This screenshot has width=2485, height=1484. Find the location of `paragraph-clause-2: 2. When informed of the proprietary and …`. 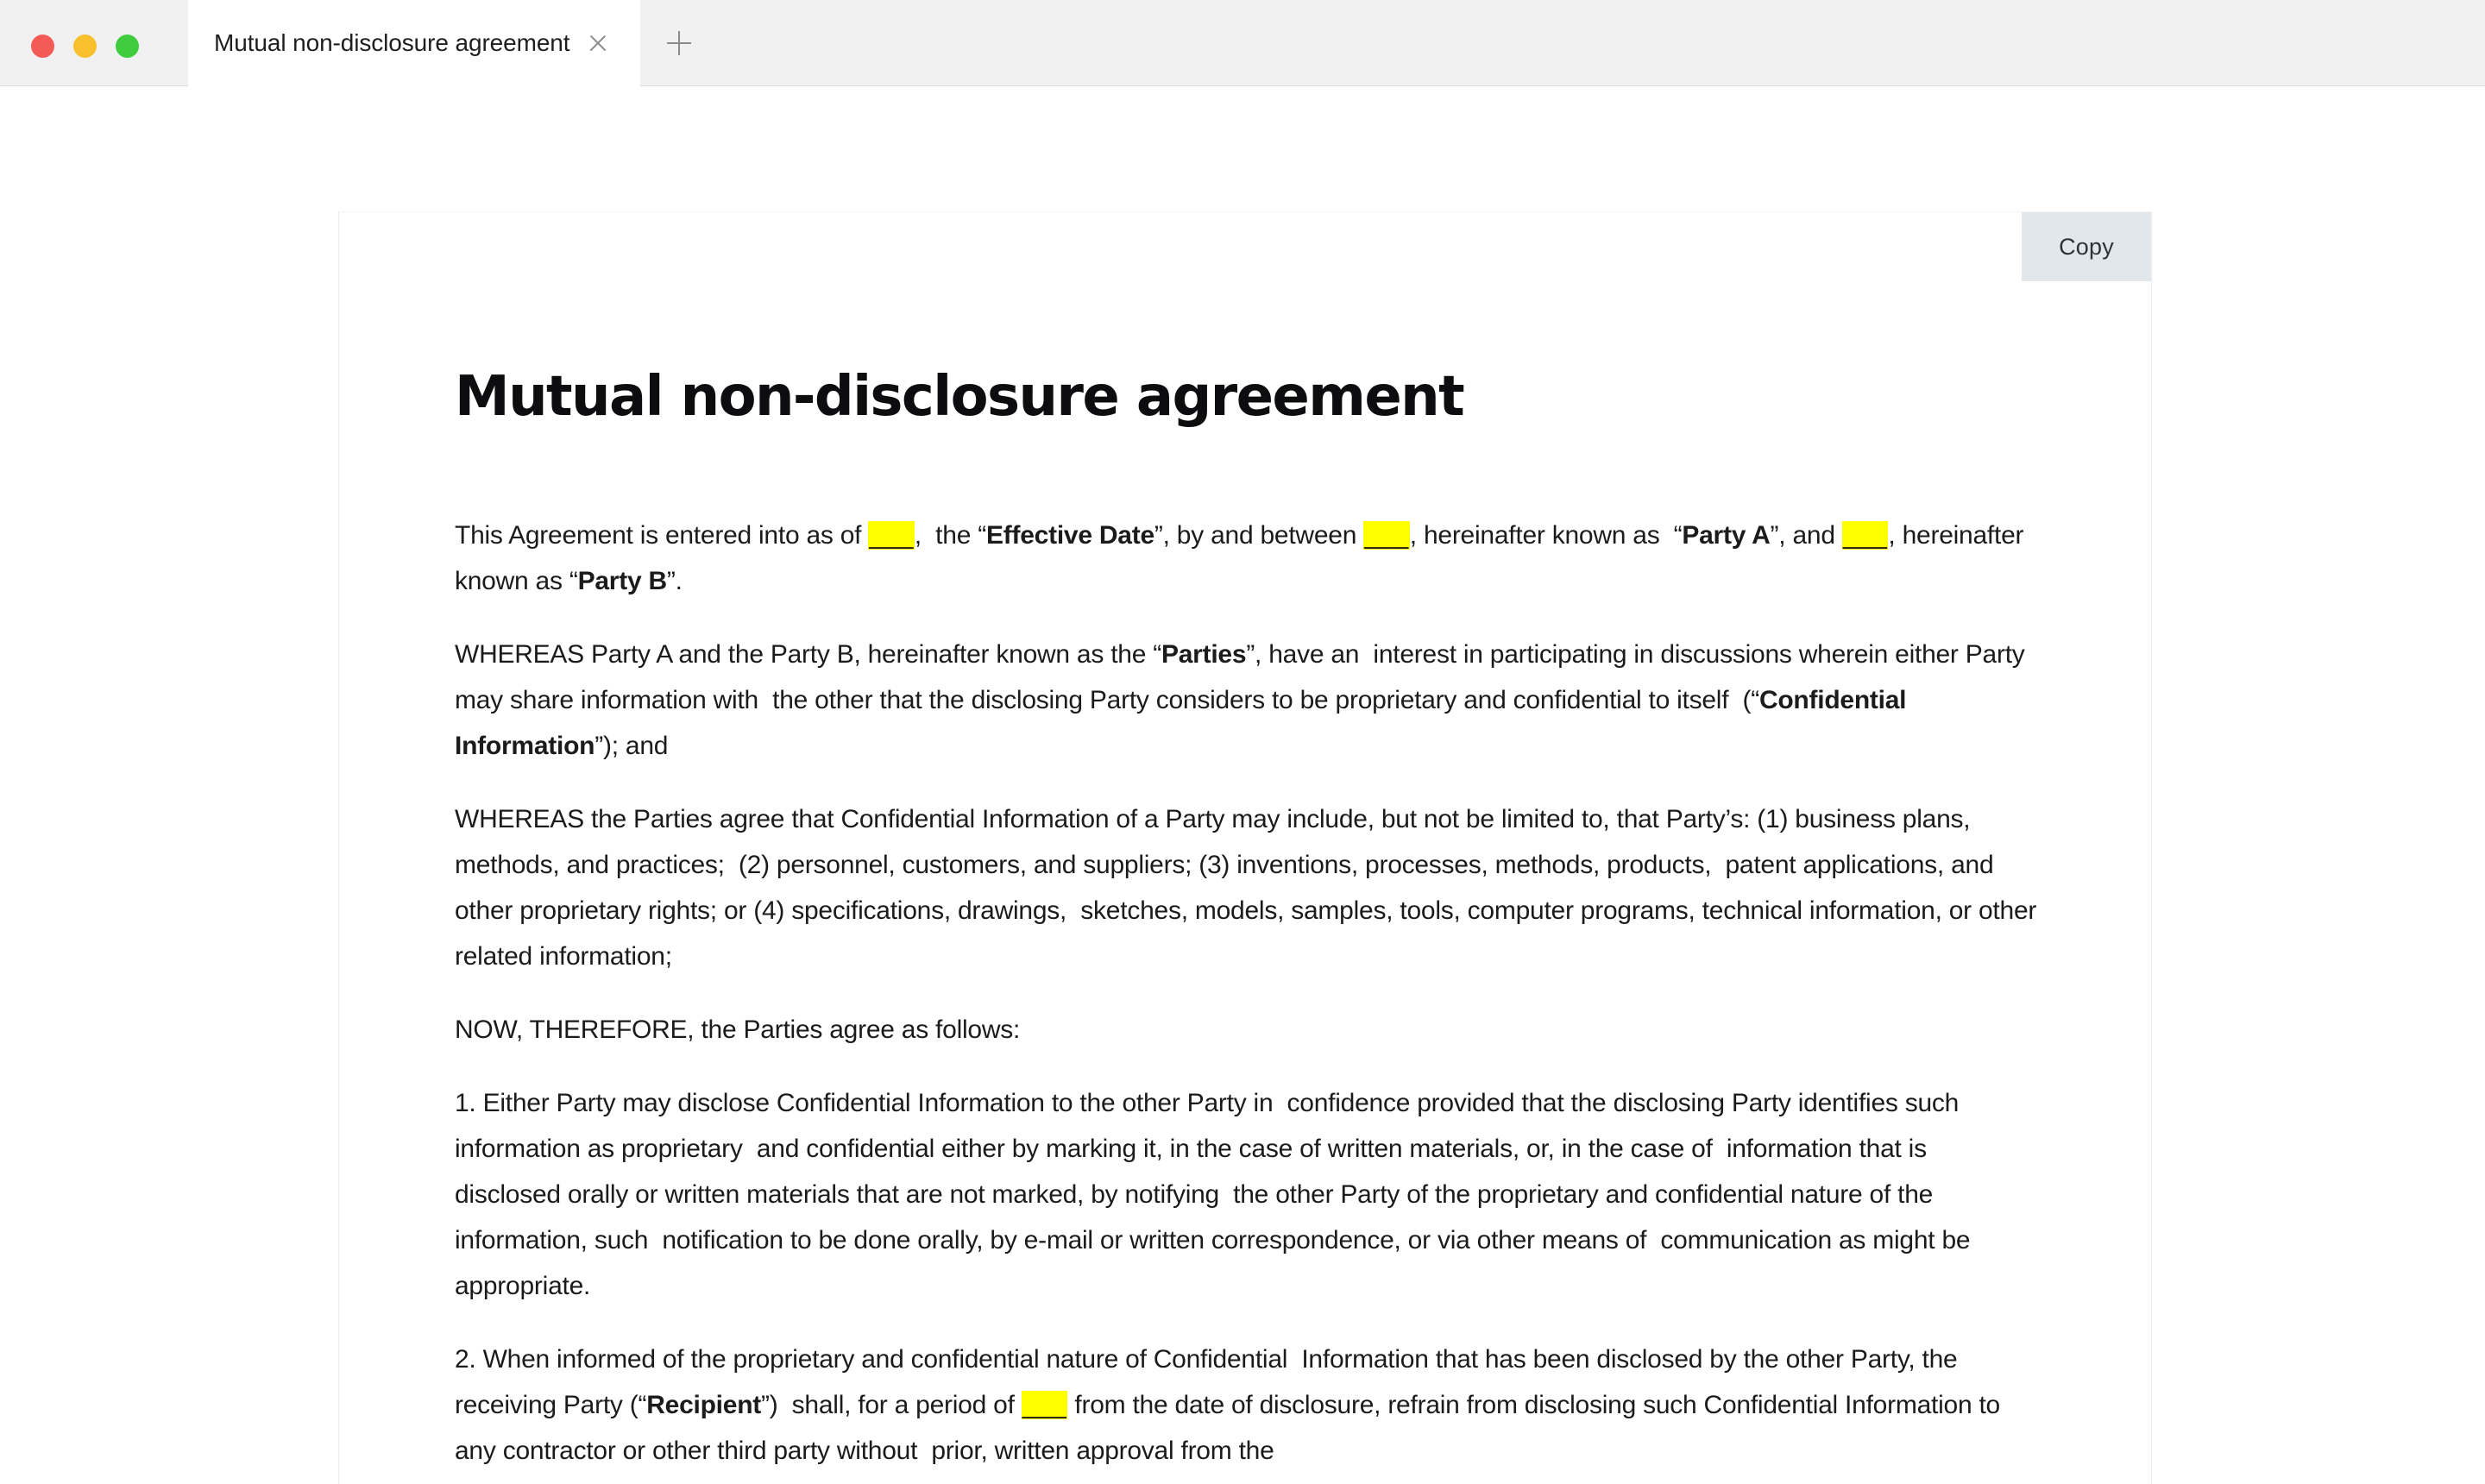

paragraph-clause-2: 2. When informed of the proprietary and … is located at coordinates (1246, 1405).